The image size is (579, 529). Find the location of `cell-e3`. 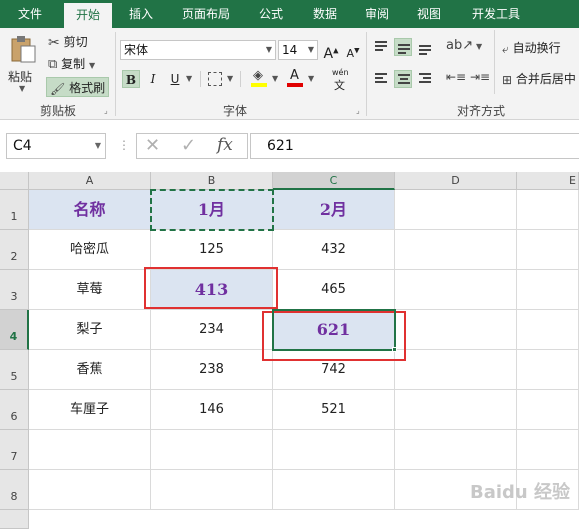

cell-e3 is located at coordinates (548, 290).